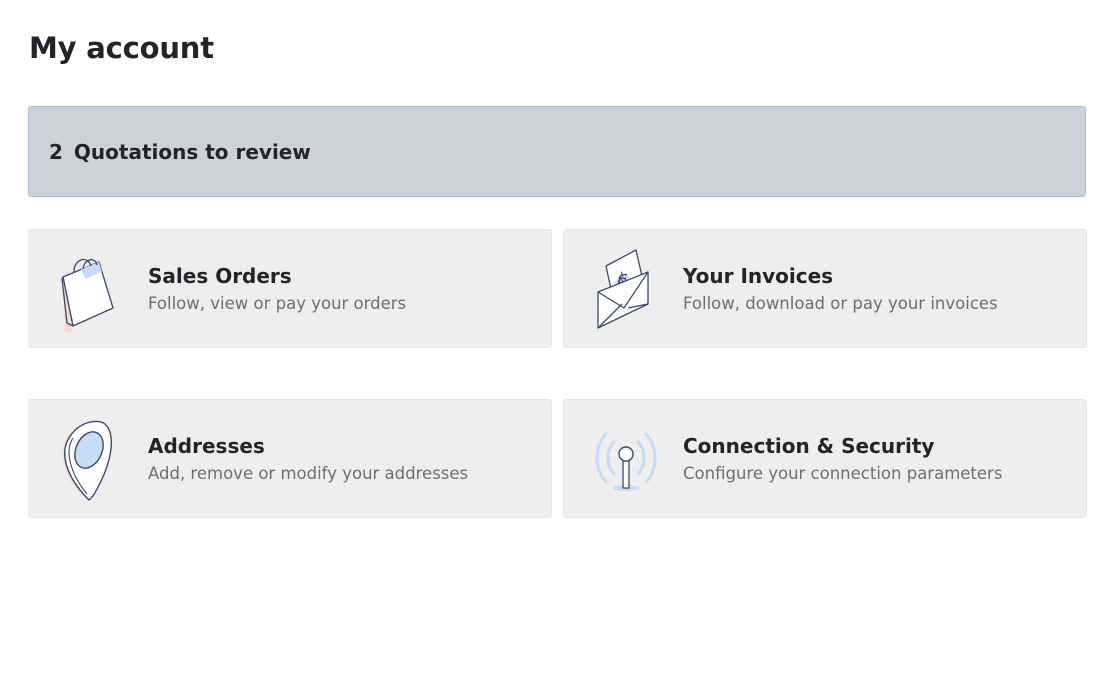 The height and width of the screenshot is (694, 1111). I want to click on quotations-to-review-banner: 2 Quotations to review, so click(557, 151).